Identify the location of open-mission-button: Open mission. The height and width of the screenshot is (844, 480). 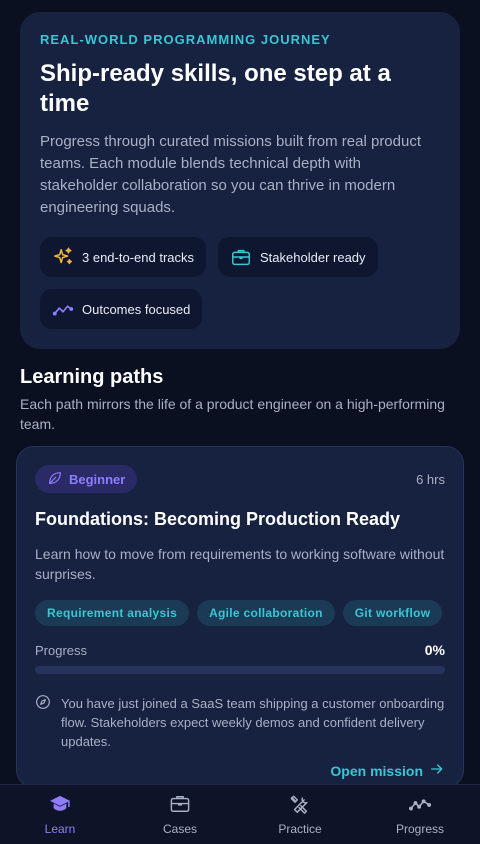
(387, 770).